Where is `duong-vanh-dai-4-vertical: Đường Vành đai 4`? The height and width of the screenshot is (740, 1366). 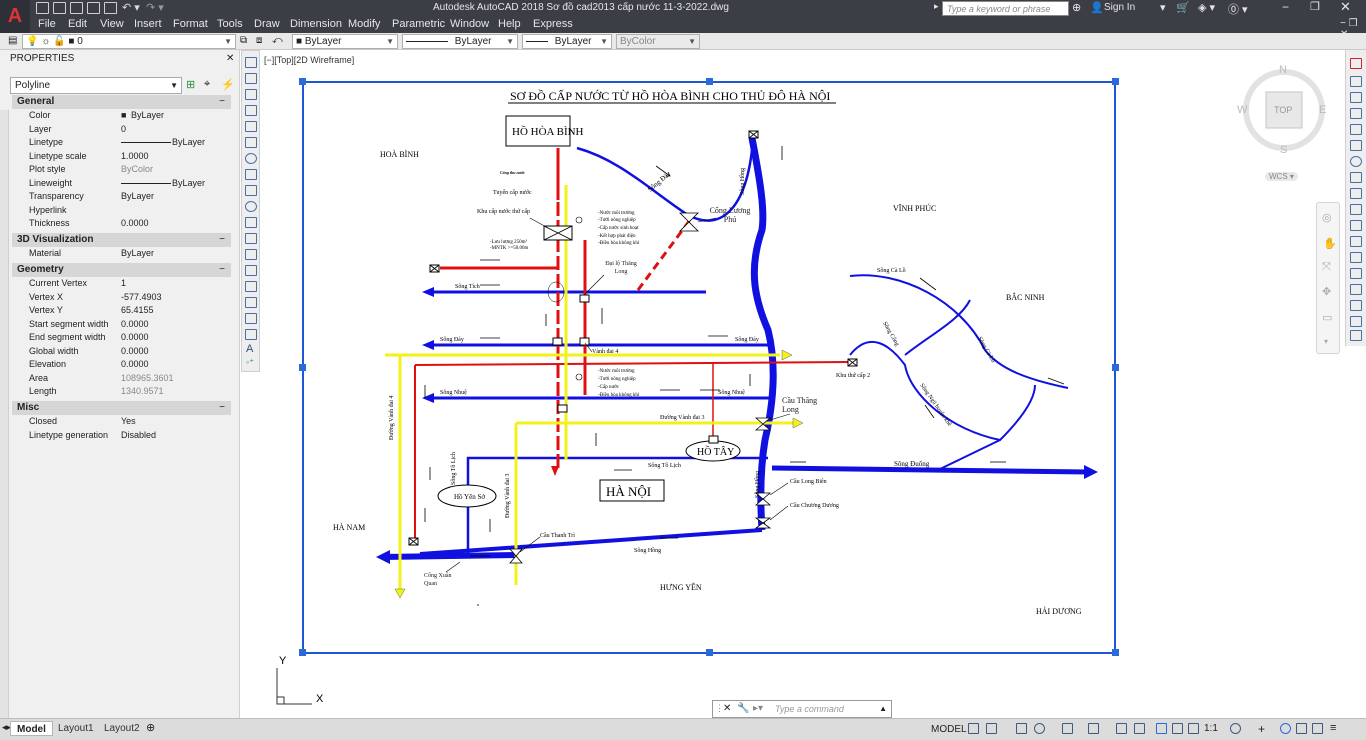
duong-vanh-dai-4-vertical: Đường Vành đai 4 is located at coordinates (392, 418).